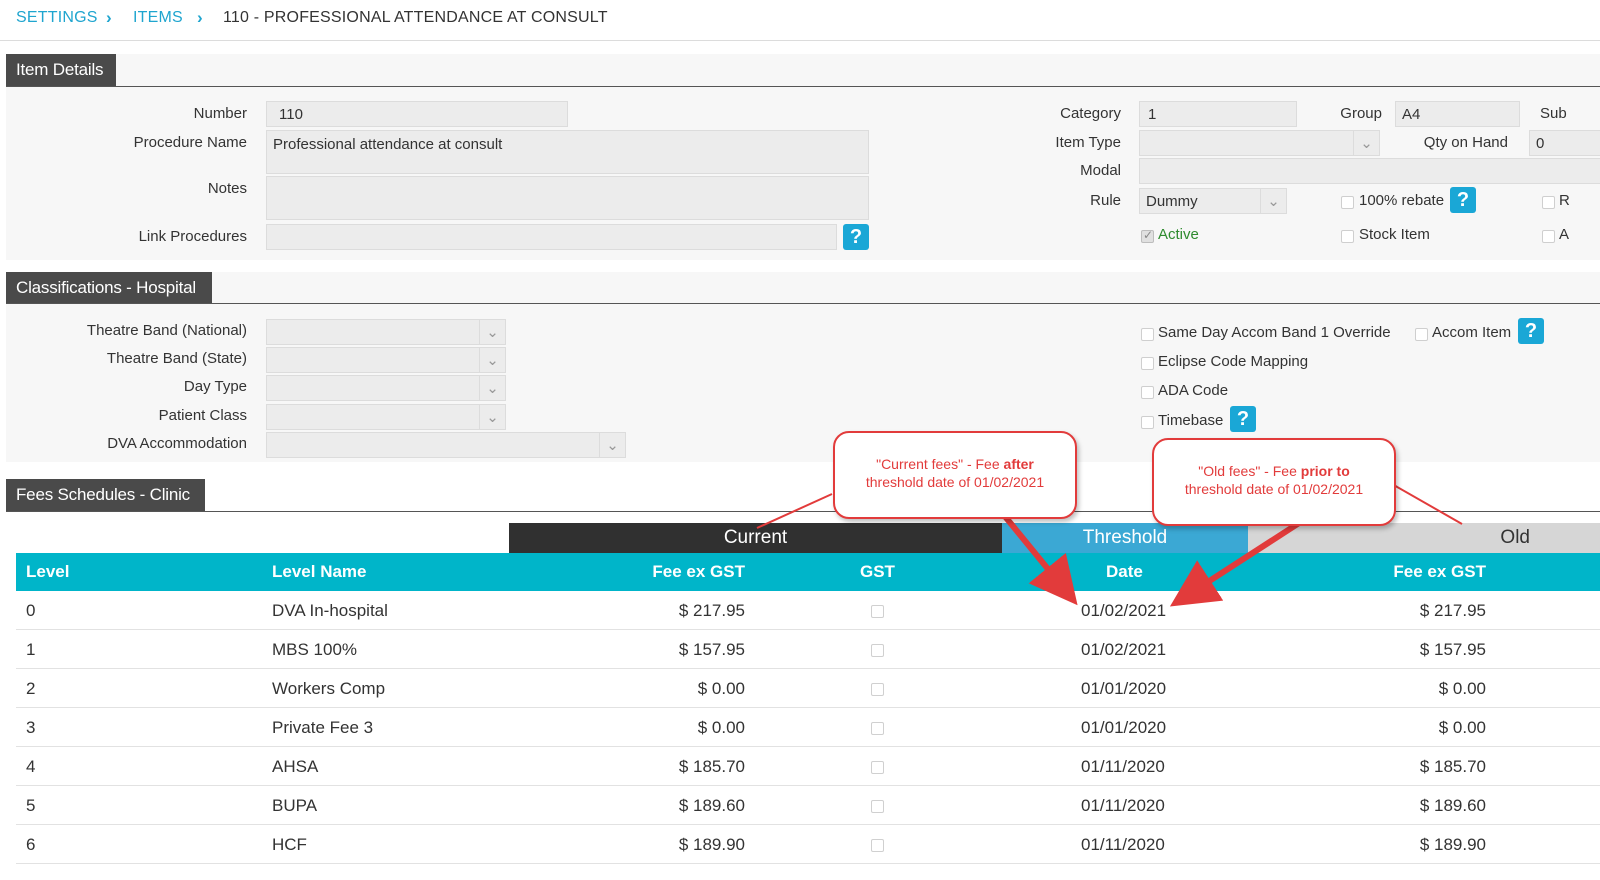 The image size is (1600, 880). I want to click on callout-current-text-c: threshold date of 01/02/2021, so click(955, 482).